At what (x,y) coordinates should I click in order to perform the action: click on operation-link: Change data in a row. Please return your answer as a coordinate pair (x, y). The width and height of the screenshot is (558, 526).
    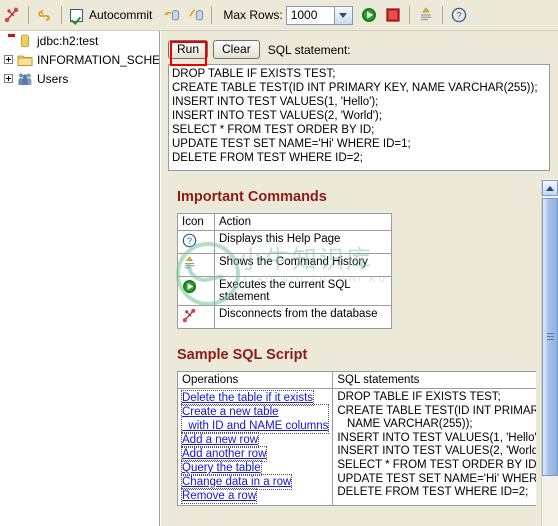
    Looking at the image, I should click on (236, 482).